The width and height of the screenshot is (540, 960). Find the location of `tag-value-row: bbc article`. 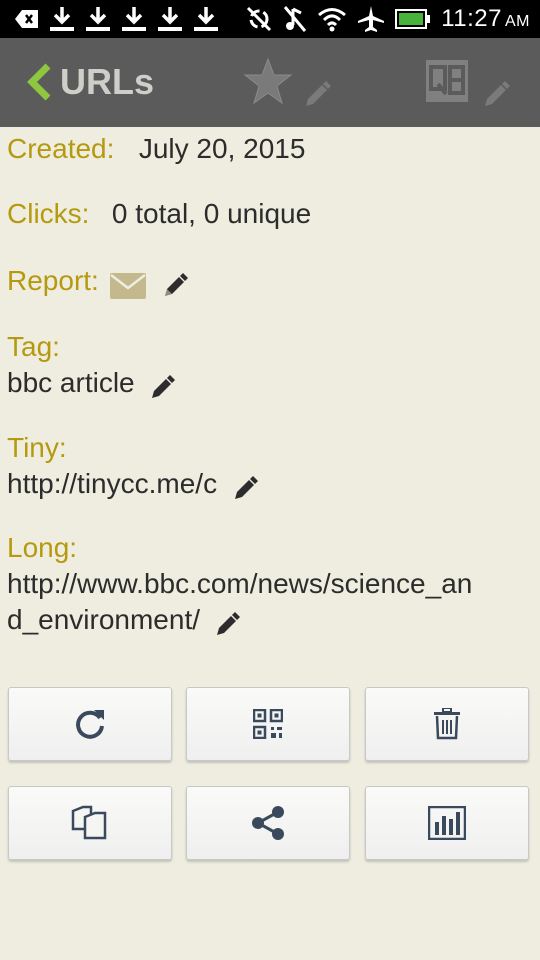

tag-value-row: bbc article is located at coordinates (91, 384).